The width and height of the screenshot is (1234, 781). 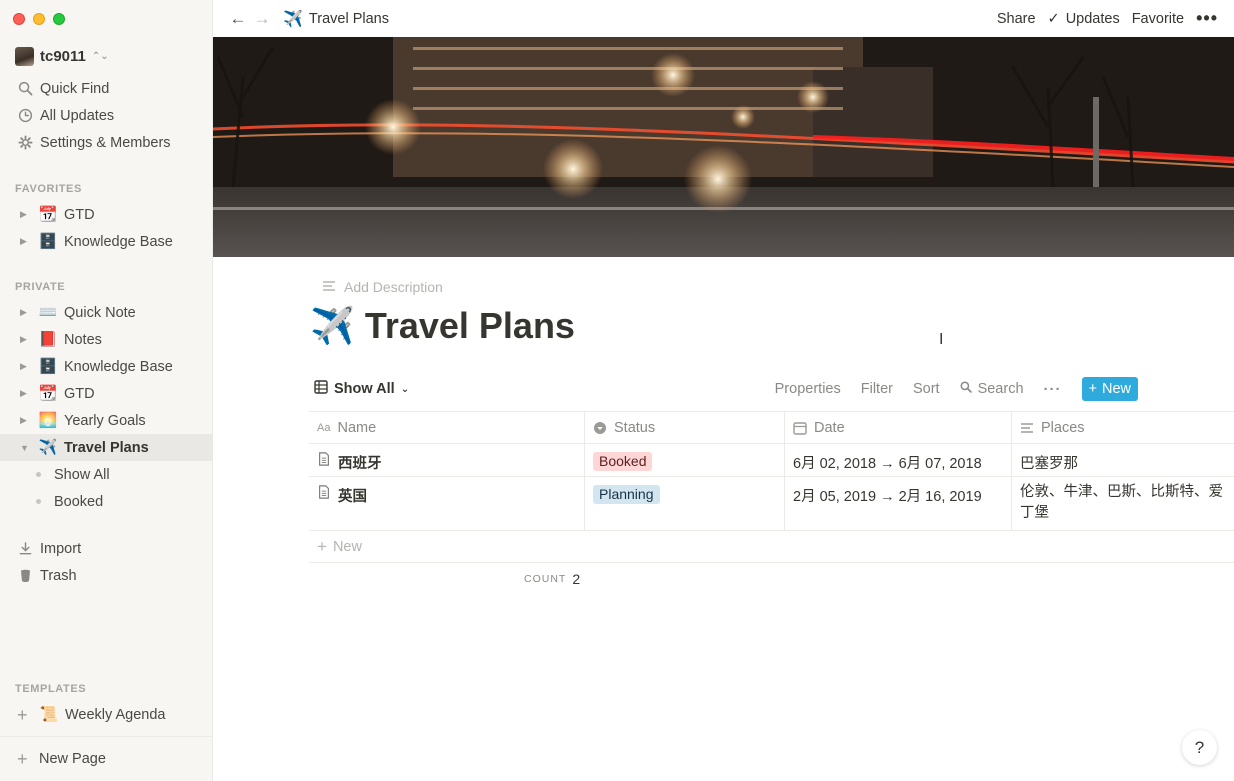 I want to click on sidebar-item-label: Weekly Agenda, so click(x=115, y=714).